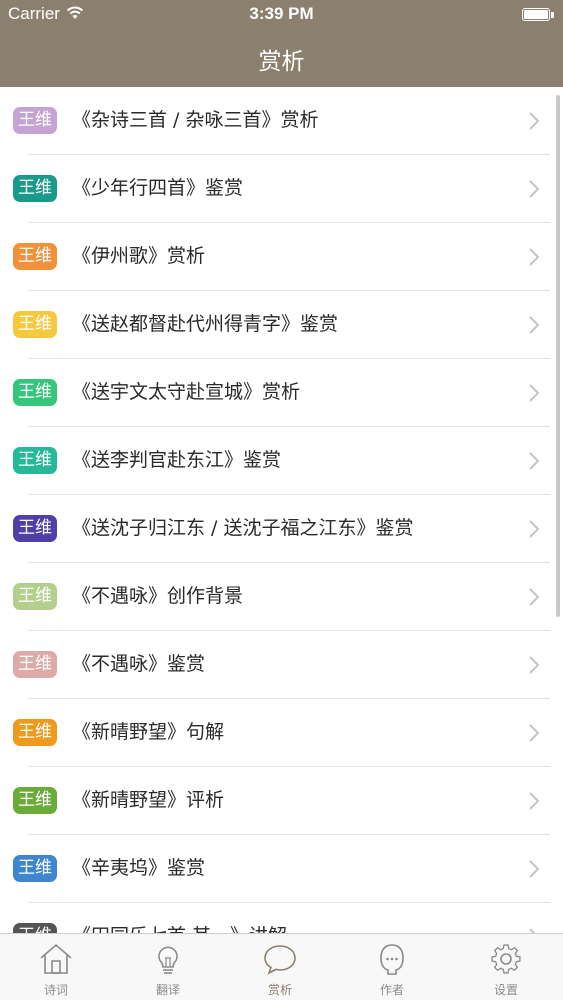  I want to click on article-title: 《不遇咏》创作背景, so click(158, 596).